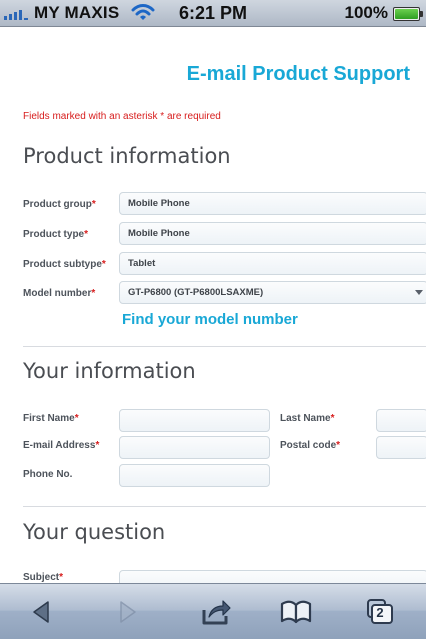 The width and height of the screenshot is (426, 639). I want to click on forward-button, so click(127, 612).